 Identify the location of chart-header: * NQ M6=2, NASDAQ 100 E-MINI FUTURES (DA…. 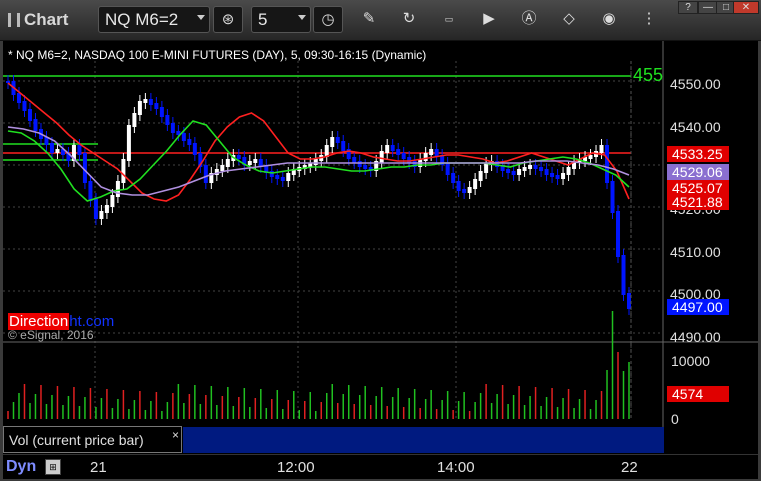
(217, 55).